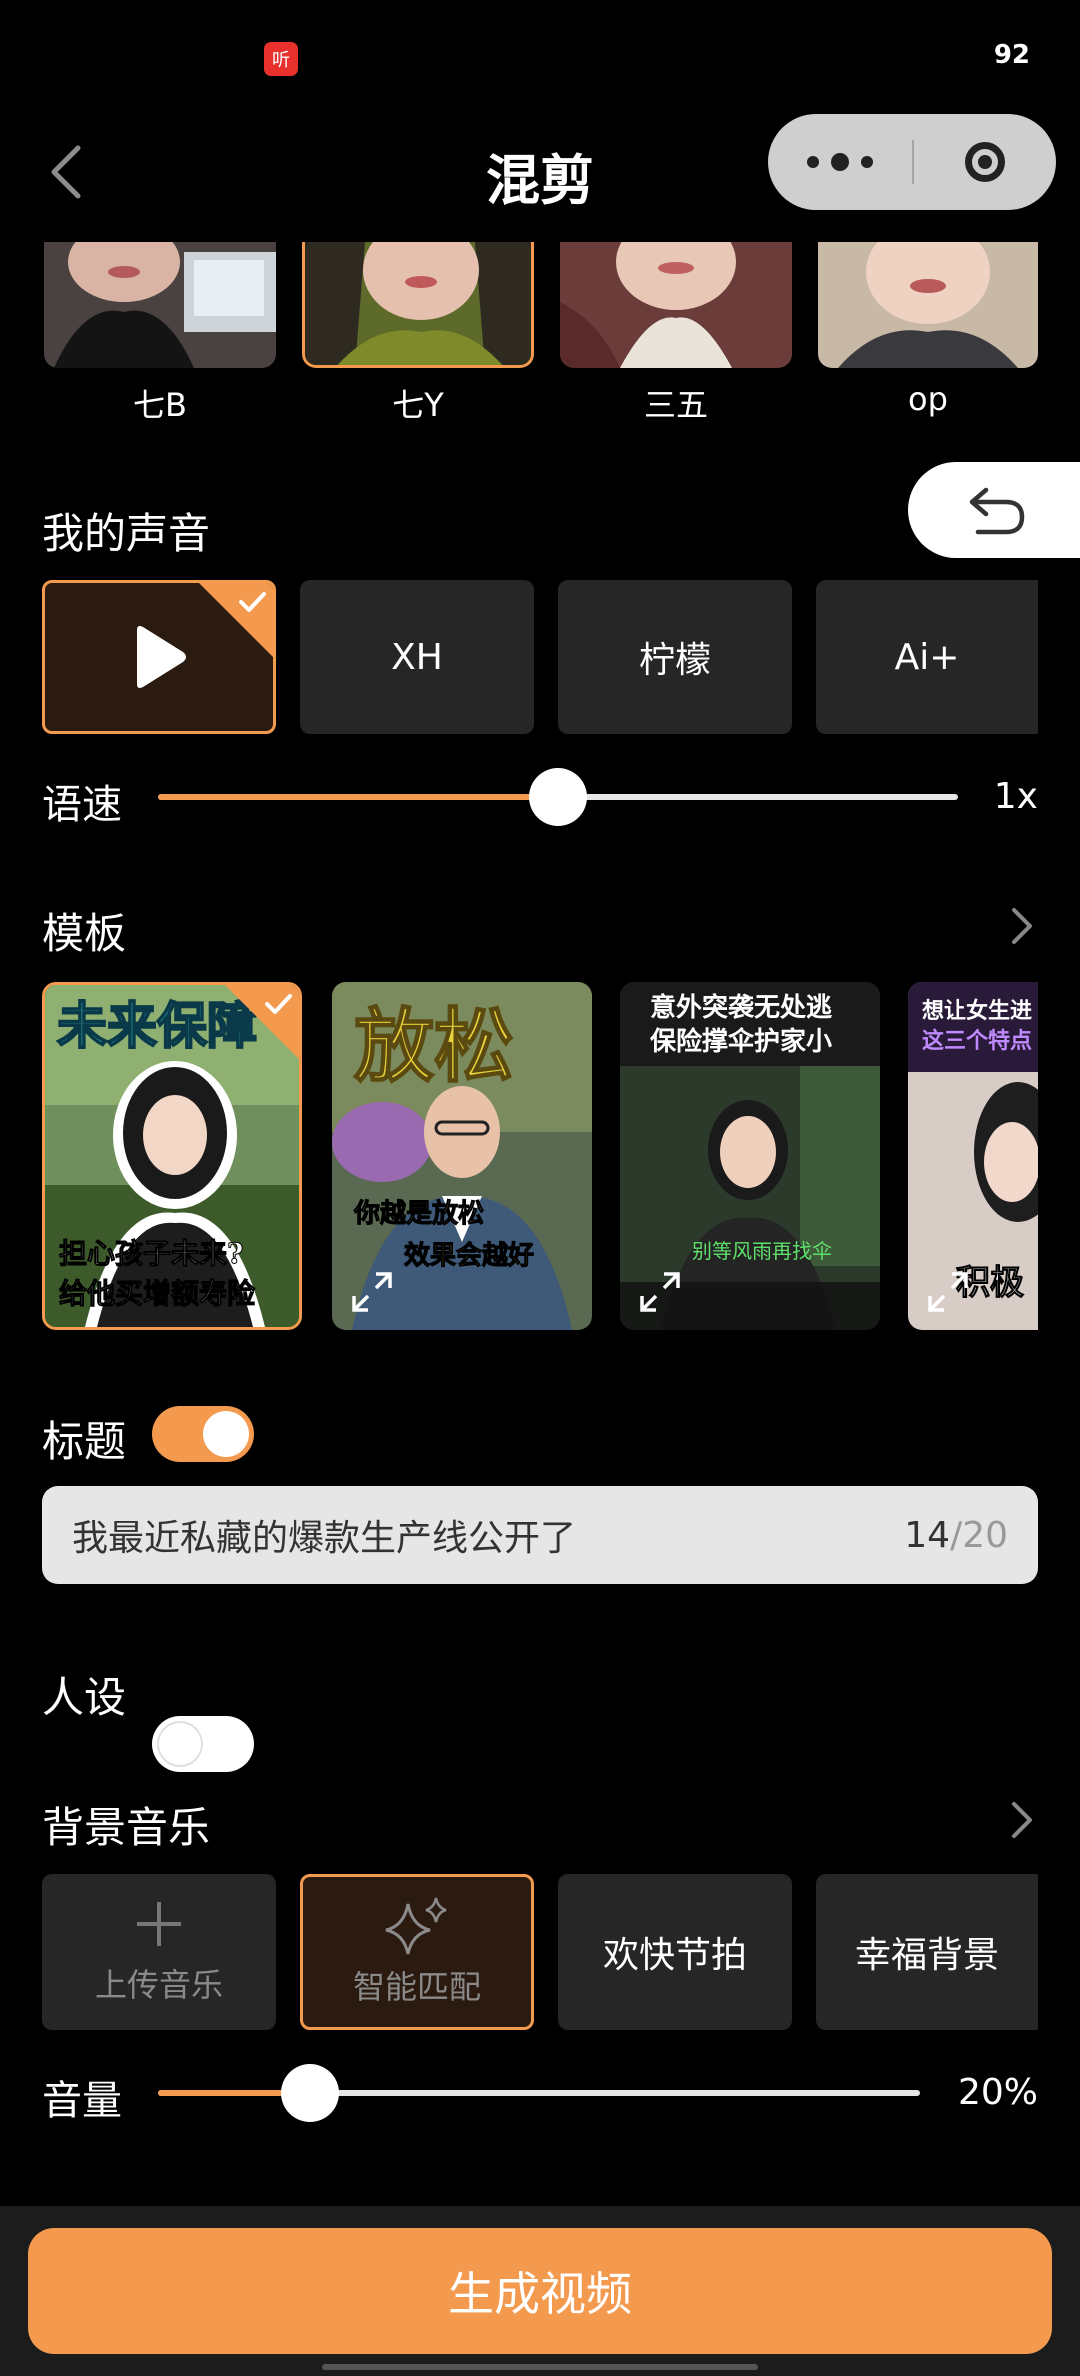 The width and height of the screenshot is (1080, 2376). Describe the element at coordinates (997, 511) in the screenshot. I see `undo-icon` at that location.